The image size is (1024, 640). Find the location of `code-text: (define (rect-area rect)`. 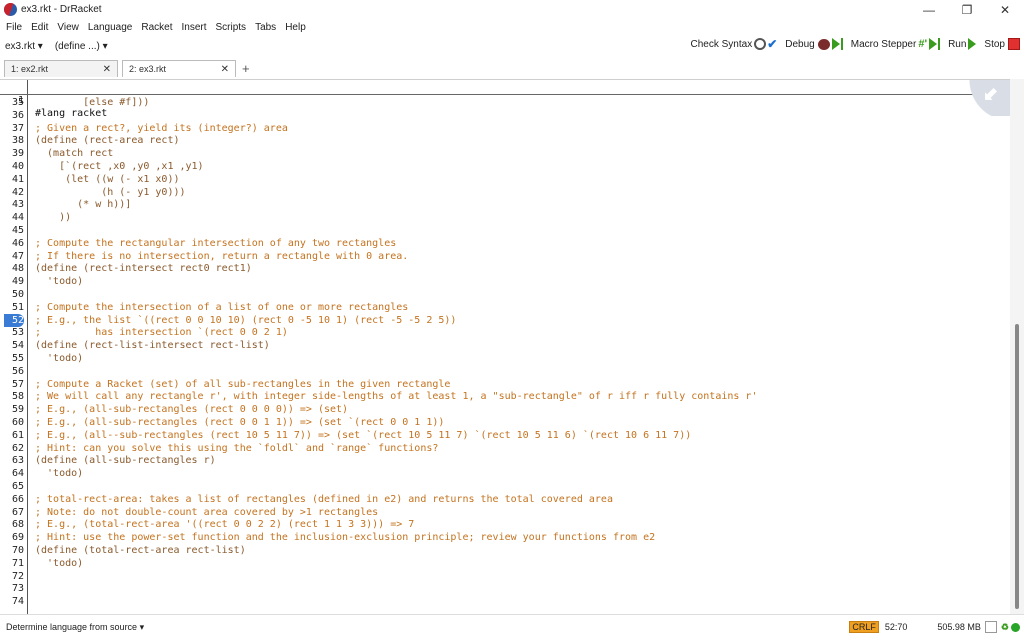

code-text: (define (rect-area rect) is located at coordinates (107, 141).